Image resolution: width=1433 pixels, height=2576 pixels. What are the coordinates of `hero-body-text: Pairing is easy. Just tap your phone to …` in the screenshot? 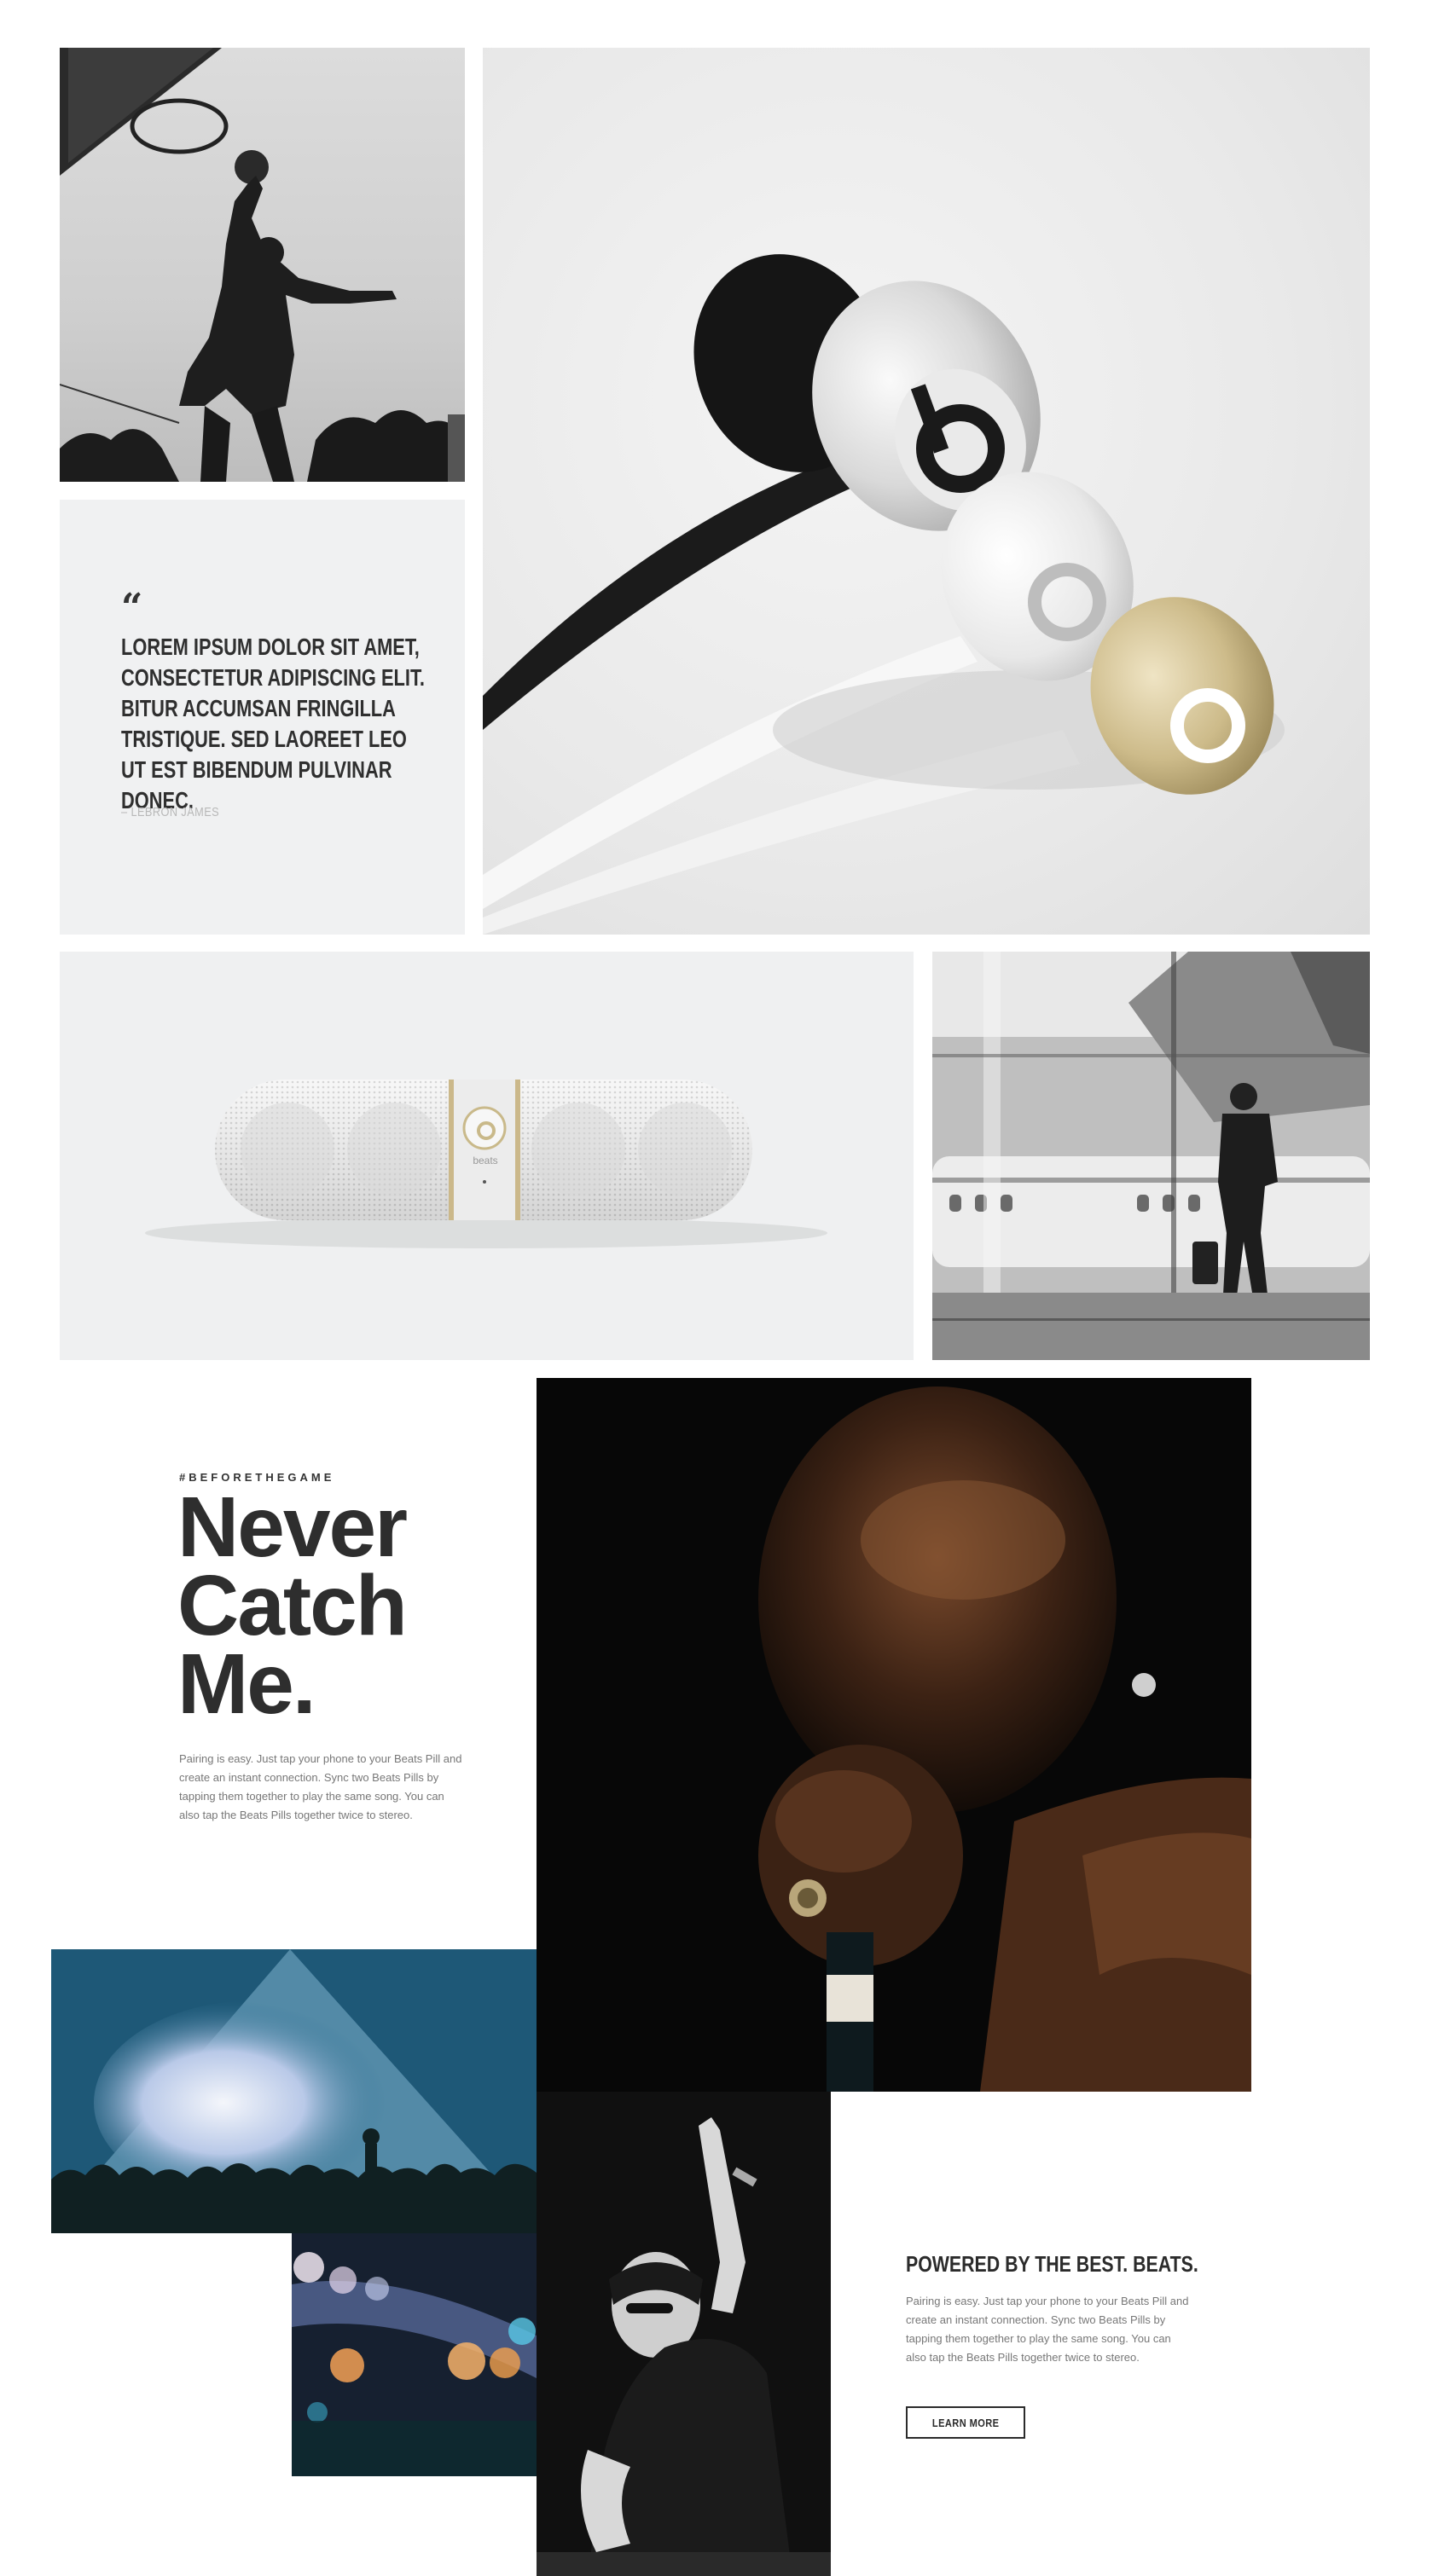 It's located at (320, 1787).